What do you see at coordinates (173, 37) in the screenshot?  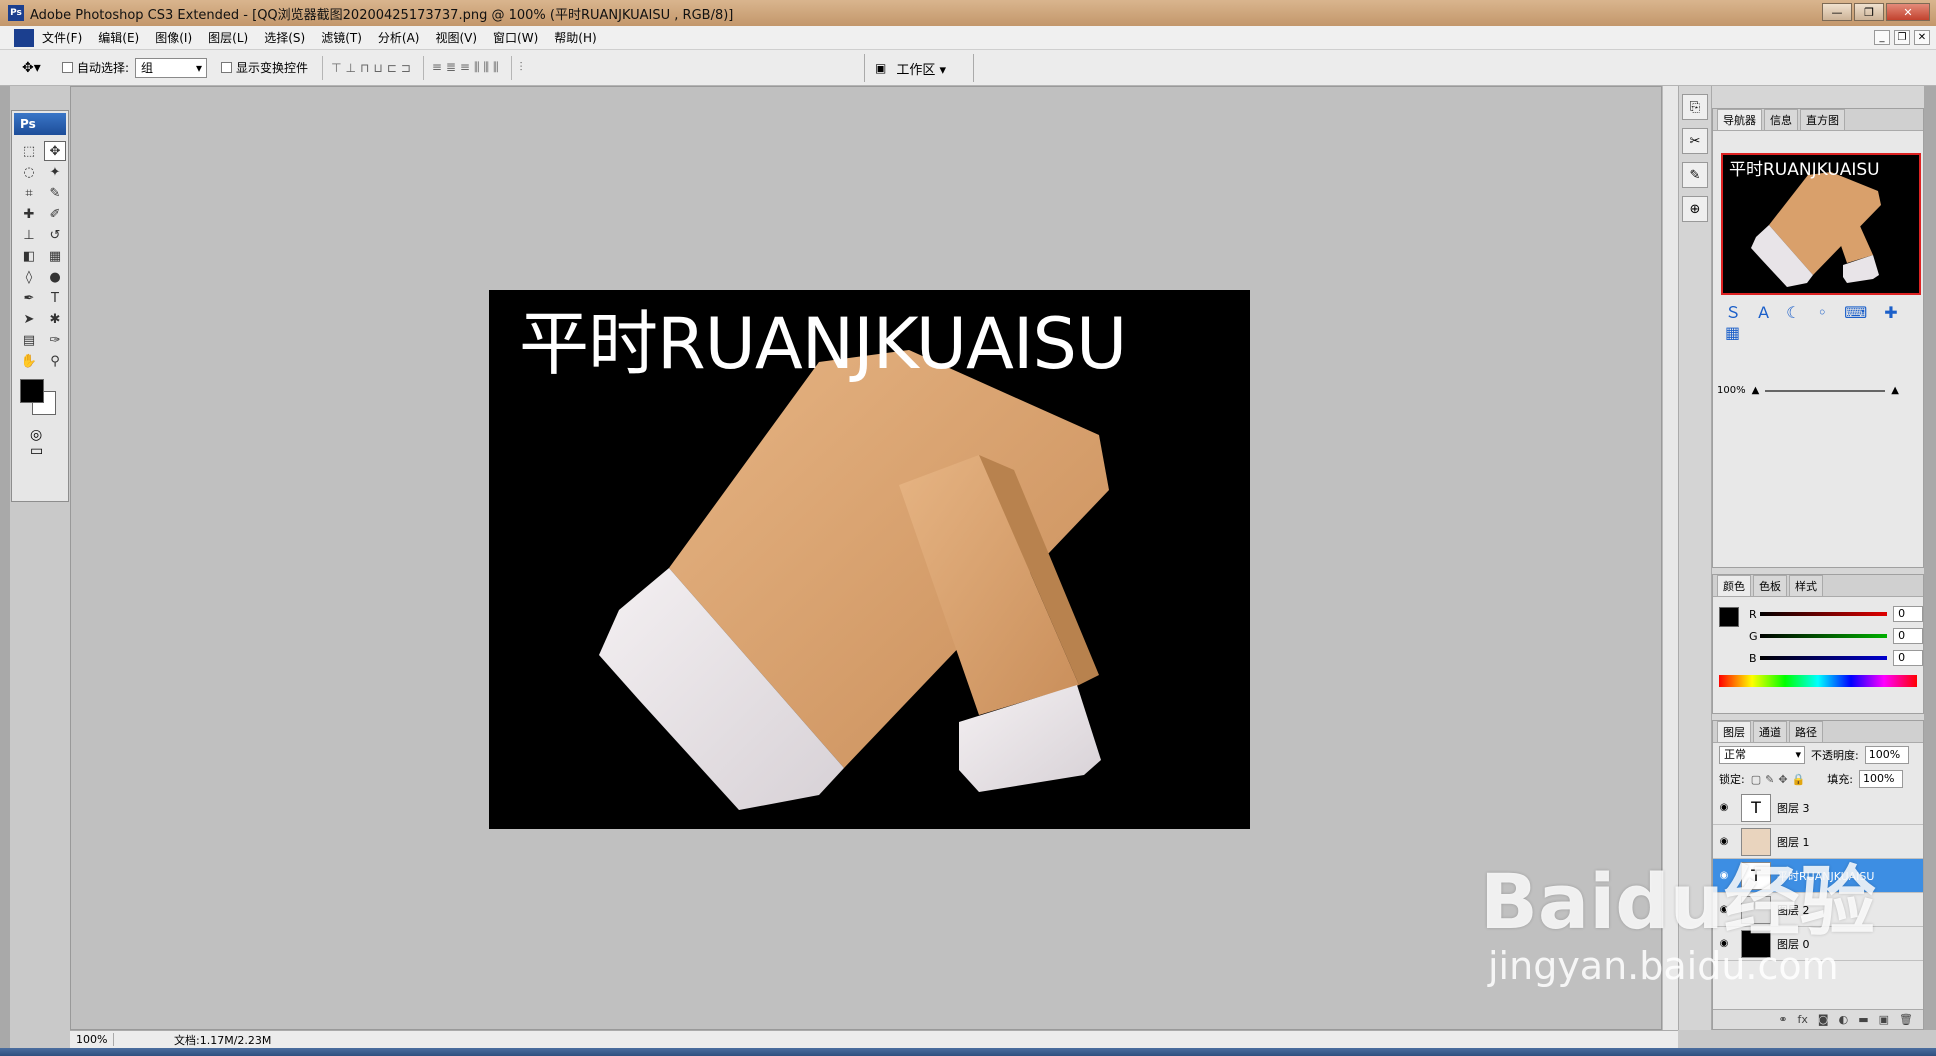 I see `menu-image: 图像(I)` at bounding box center [173, 37].